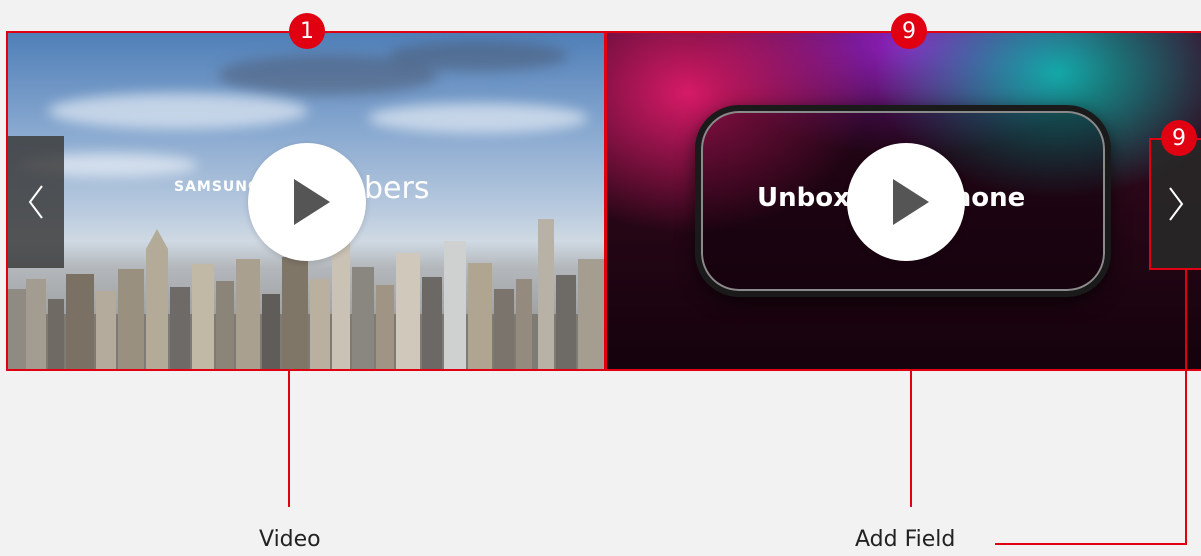  I want to click on tile-title-text: bers, so click(397, 188).